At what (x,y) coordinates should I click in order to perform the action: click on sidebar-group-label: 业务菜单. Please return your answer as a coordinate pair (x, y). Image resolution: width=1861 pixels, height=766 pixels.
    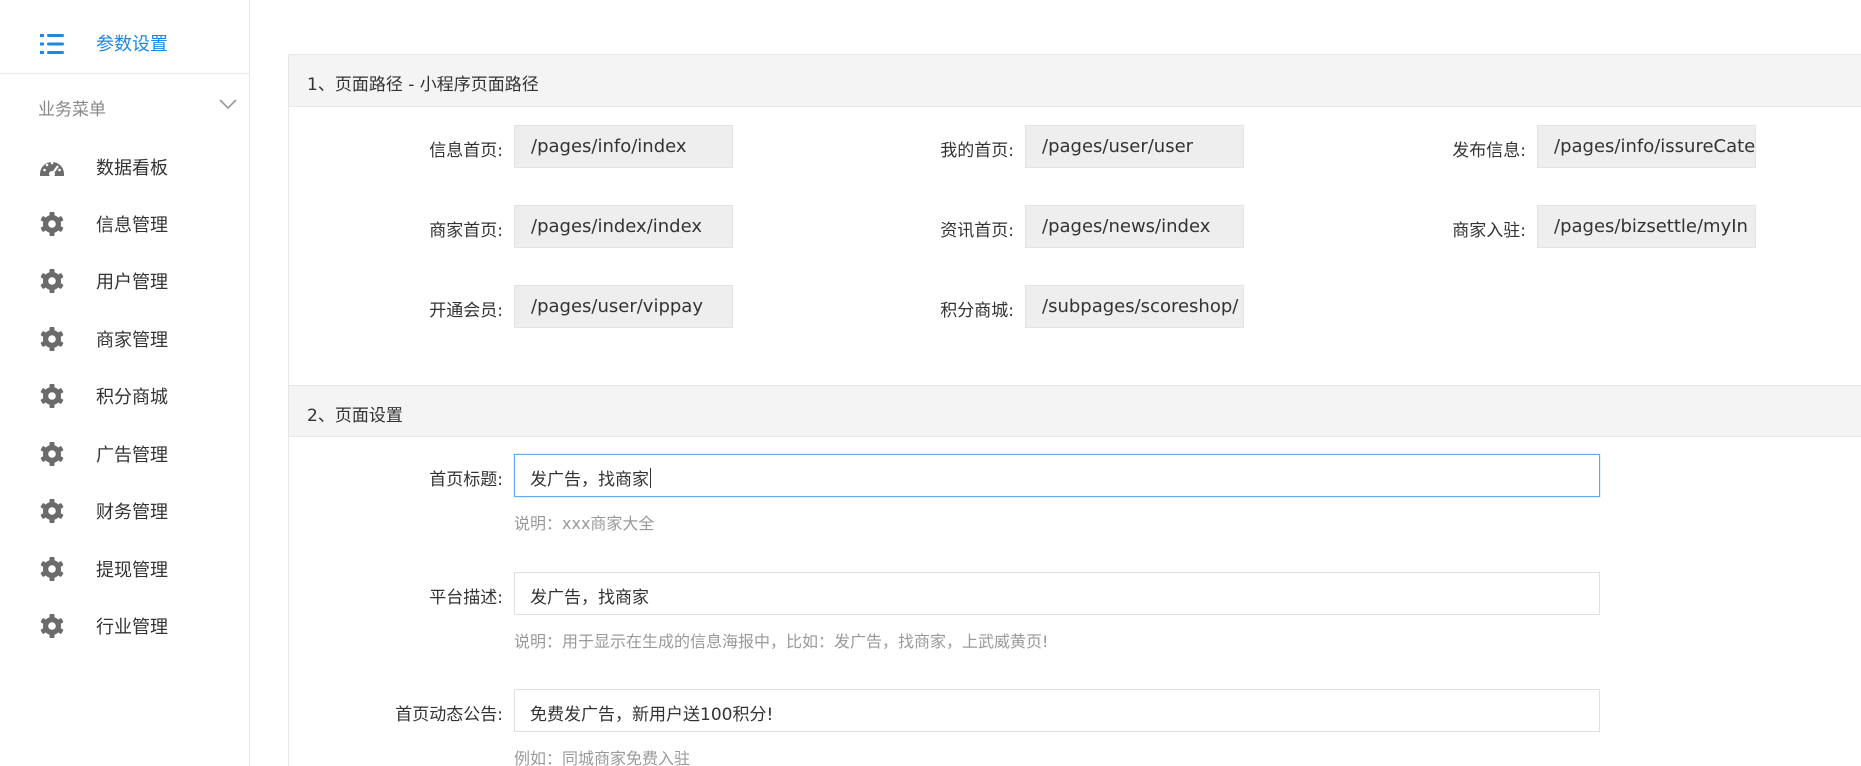
    Looking at the image, I should click on (72, 110).